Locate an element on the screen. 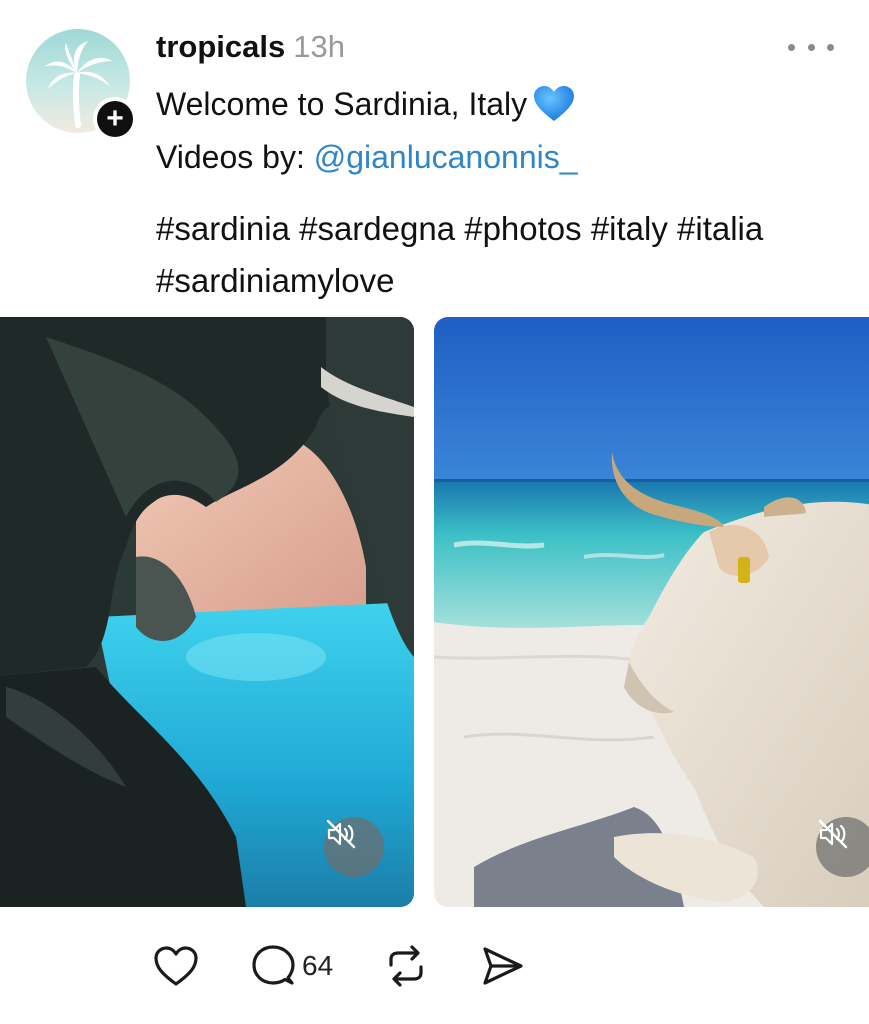  reply-button: 64 is located at coordinates (291, 966).